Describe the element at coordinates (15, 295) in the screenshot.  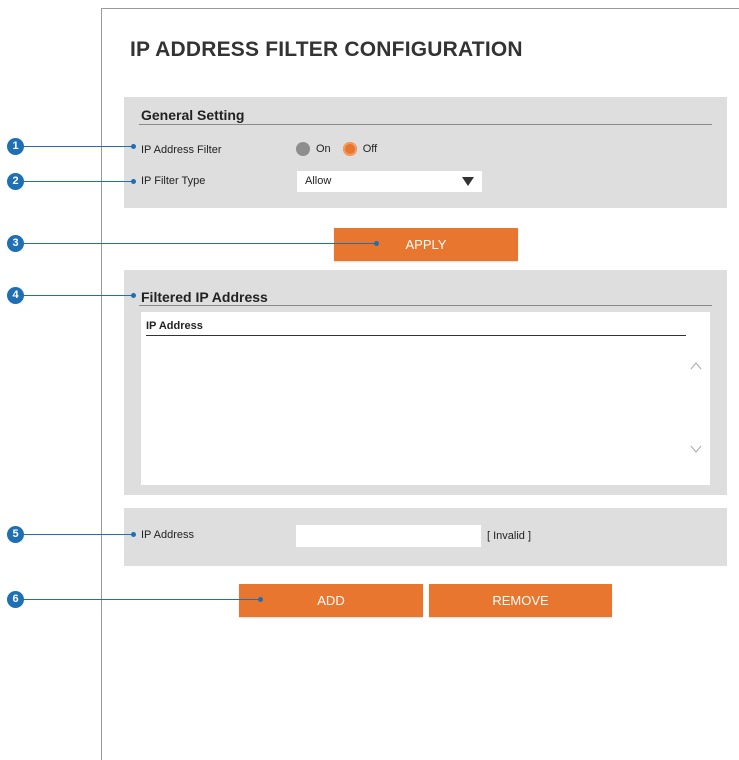
I see `callout-4: 4` at that location.